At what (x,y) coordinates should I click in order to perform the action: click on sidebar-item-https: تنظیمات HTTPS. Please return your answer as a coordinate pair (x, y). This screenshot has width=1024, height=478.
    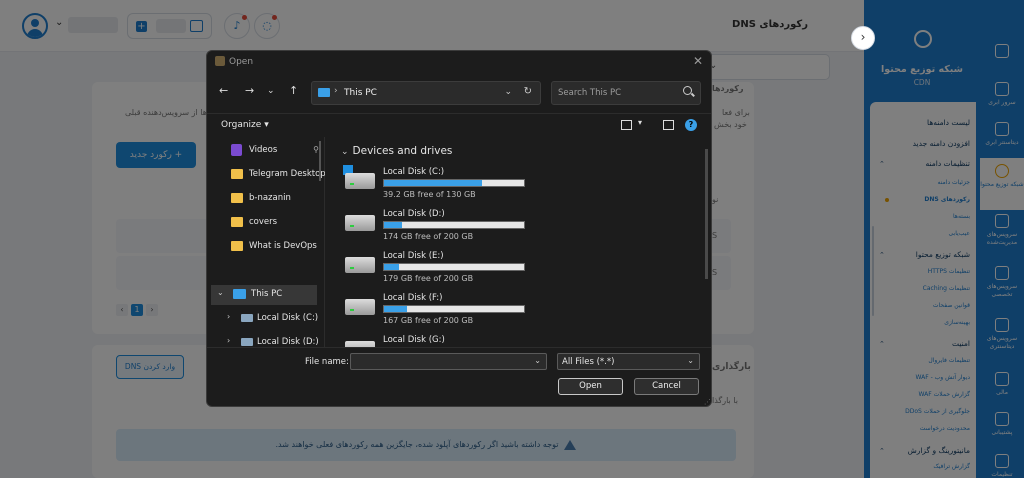
    Looking at the image, I should click on (949, 271).